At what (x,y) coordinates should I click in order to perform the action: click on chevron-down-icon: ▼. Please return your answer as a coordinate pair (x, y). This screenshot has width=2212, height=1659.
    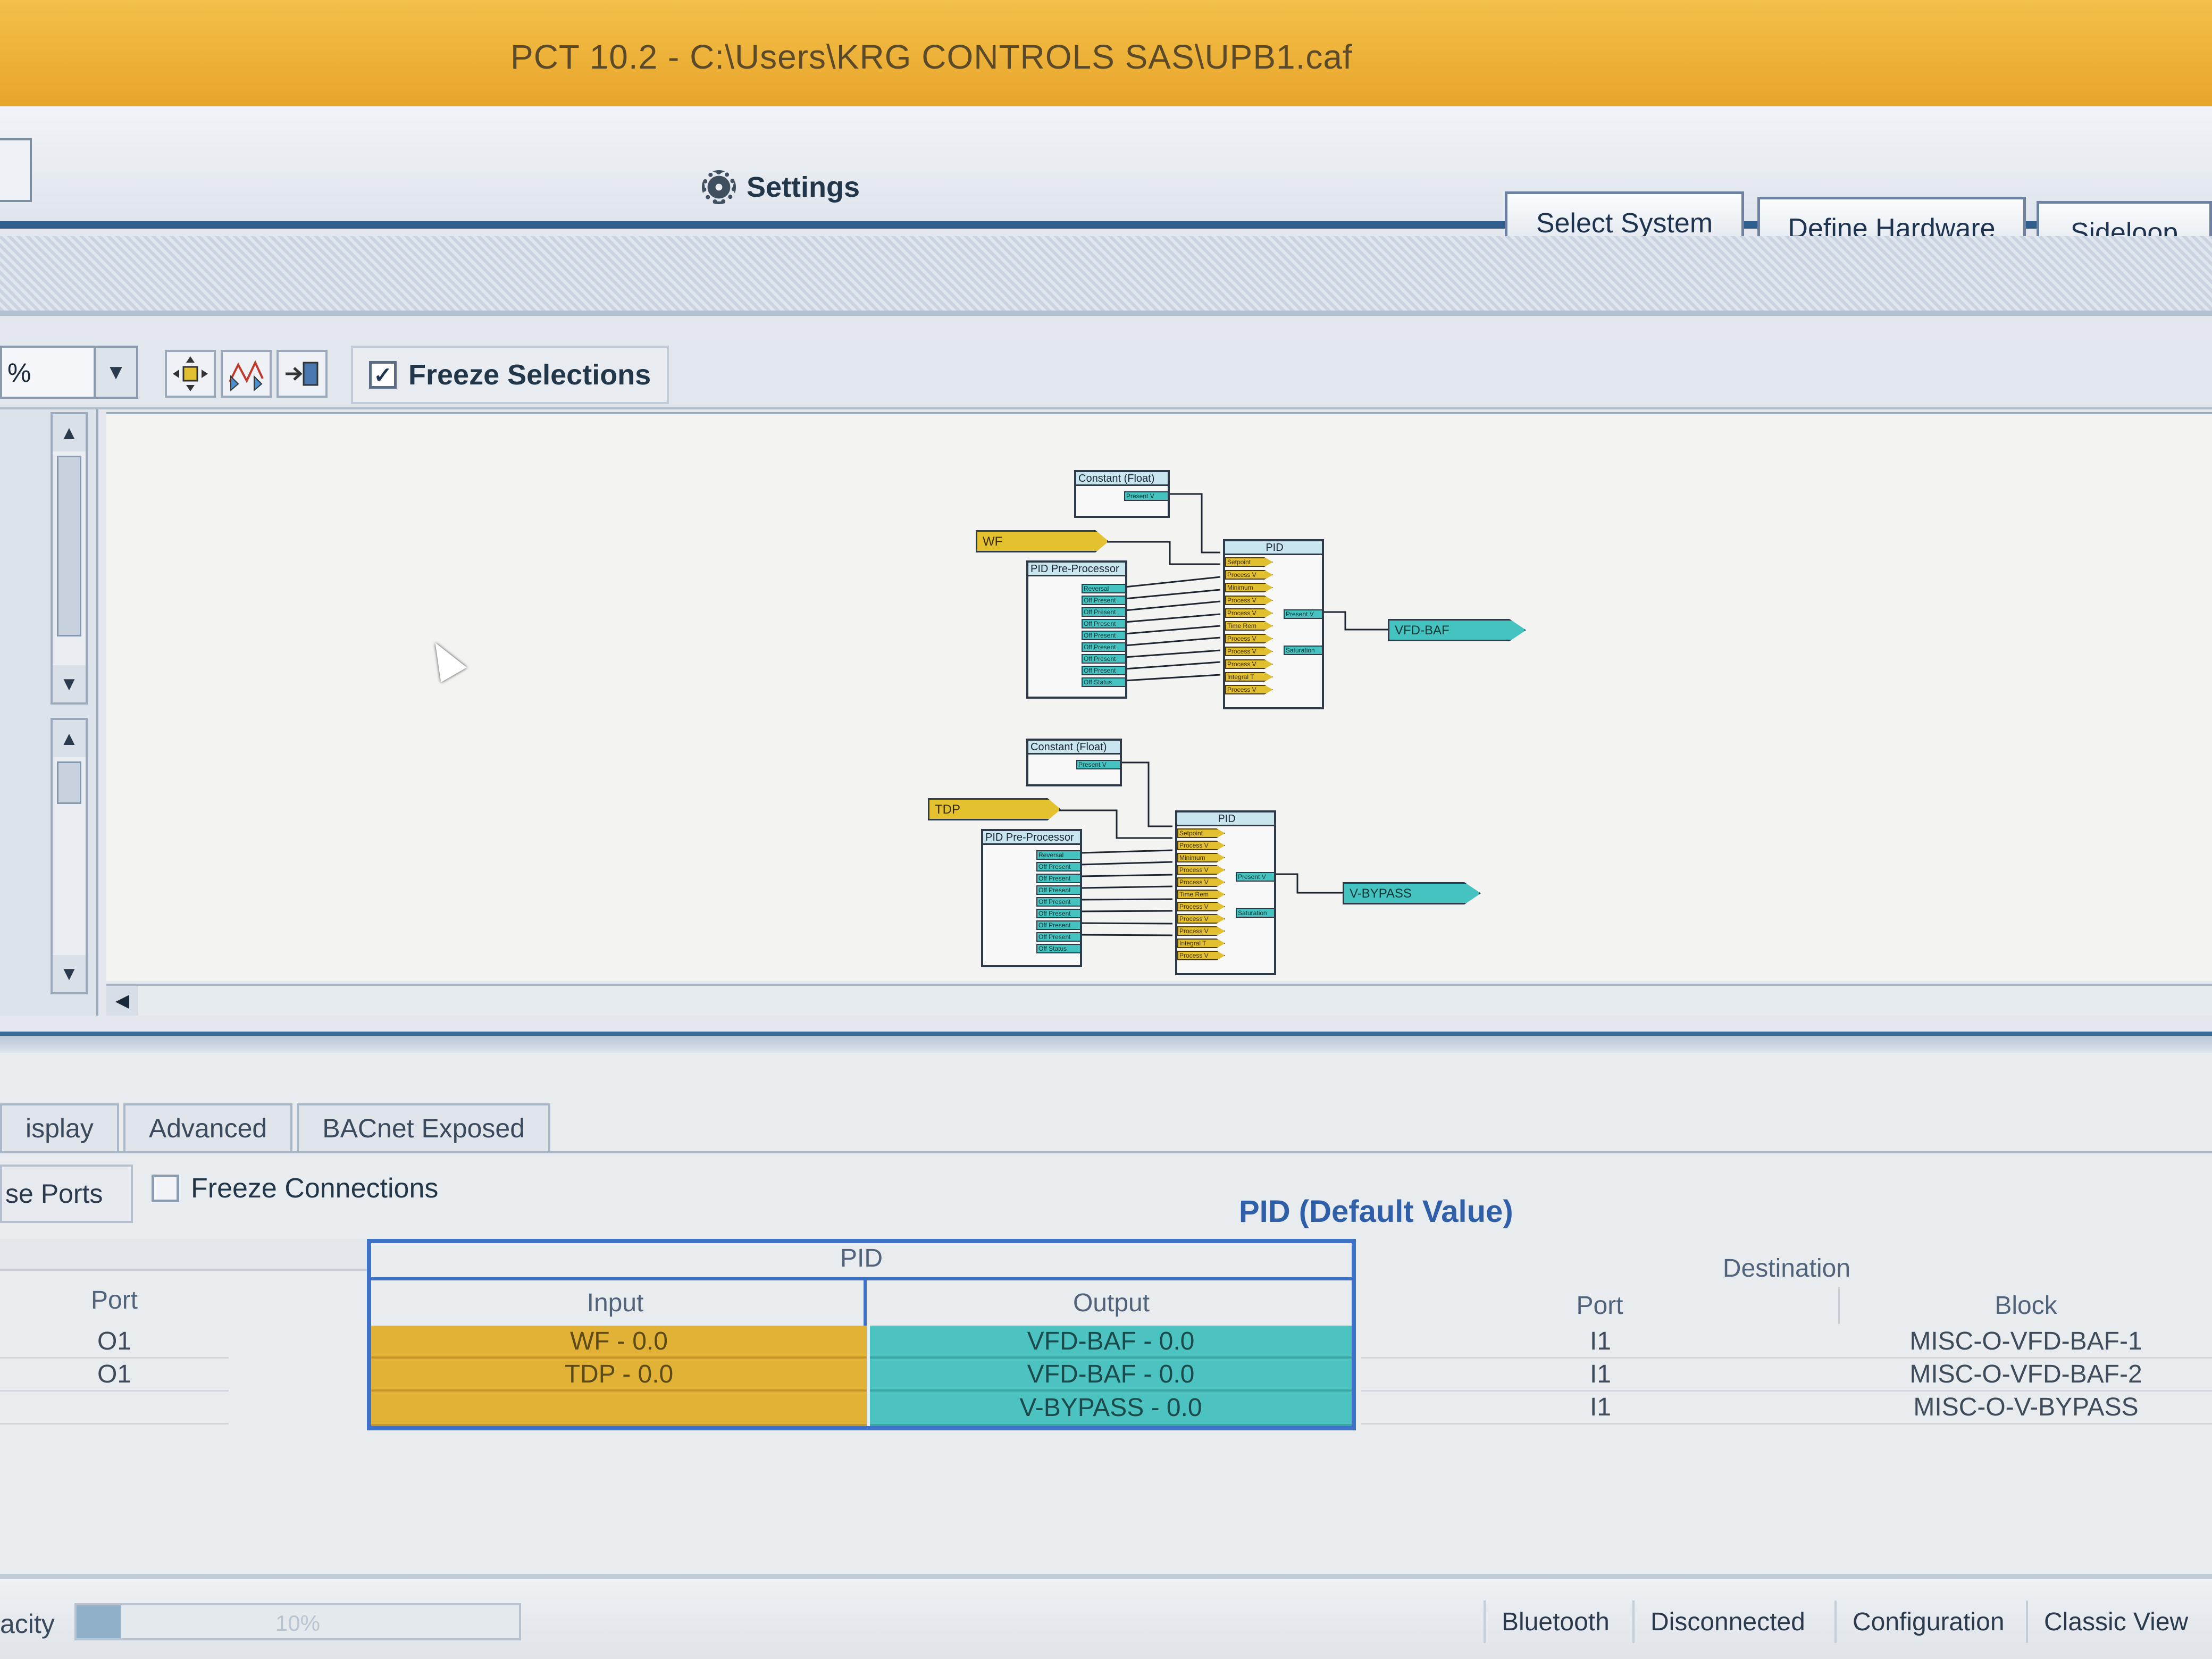
    Looking at the image, I should click on (115, 372).